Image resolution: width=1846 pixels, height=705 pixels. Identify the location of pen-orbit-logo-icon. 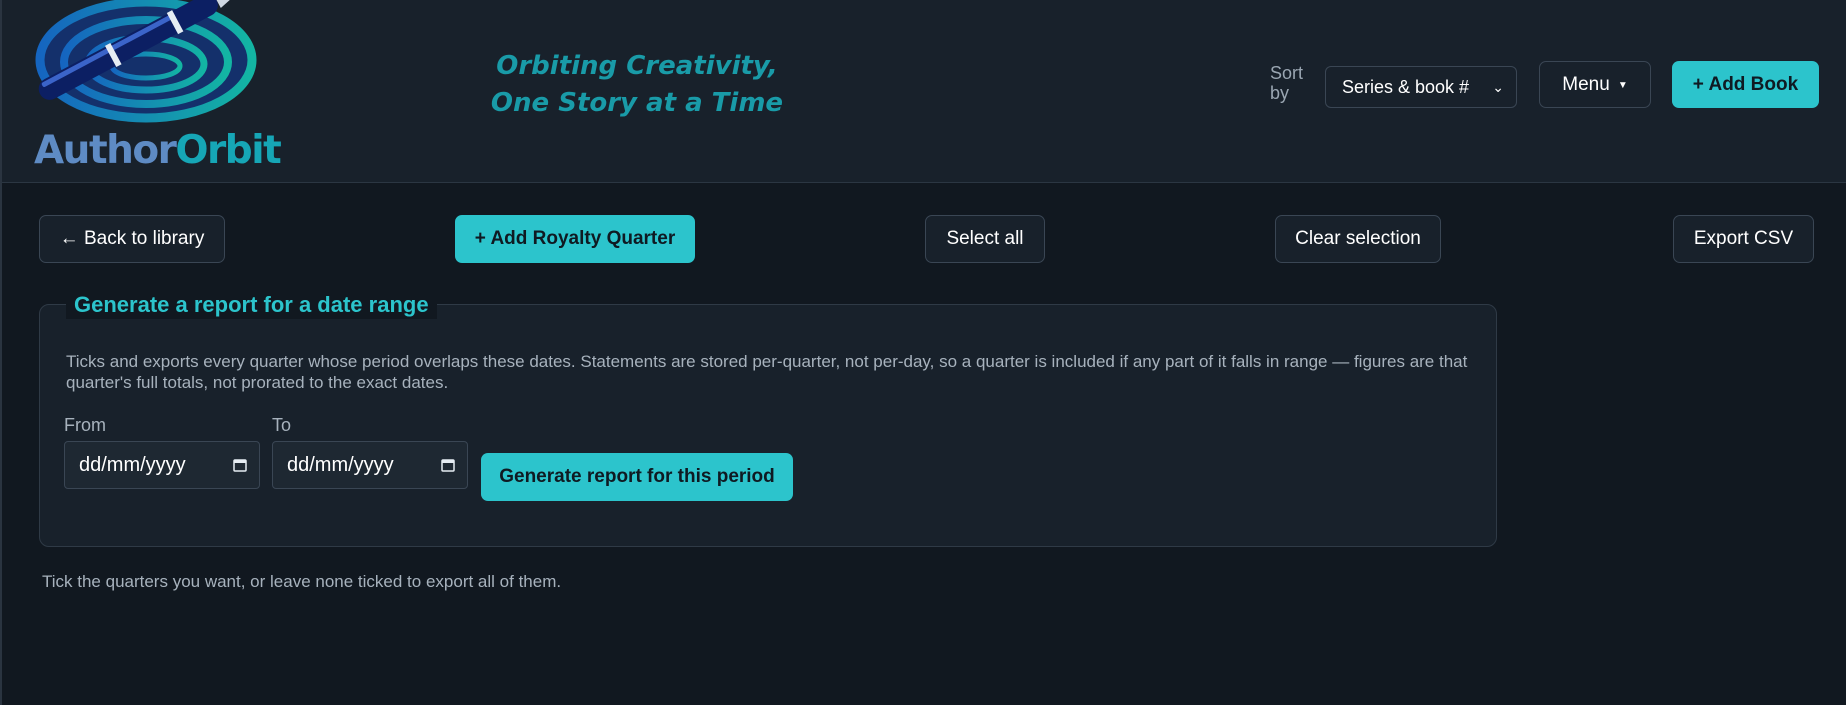
(146, 61).